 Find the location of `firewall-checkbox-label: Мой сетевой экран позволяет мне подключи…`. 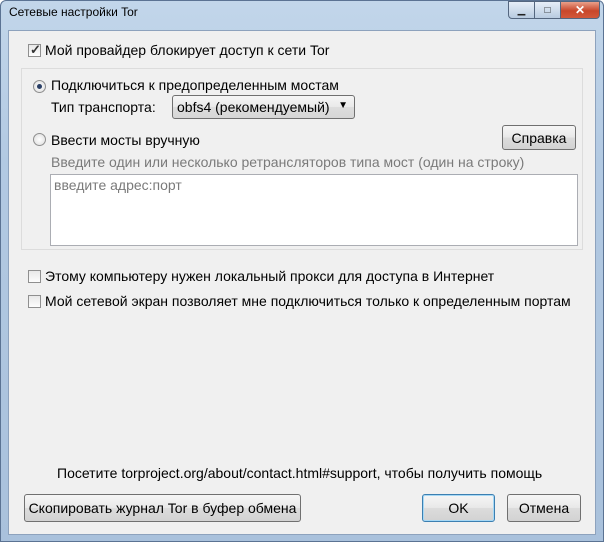

firewall-checkbox-label: Мой сетевой экран позволяет мне подключи… is located at coordinates (308, 301).